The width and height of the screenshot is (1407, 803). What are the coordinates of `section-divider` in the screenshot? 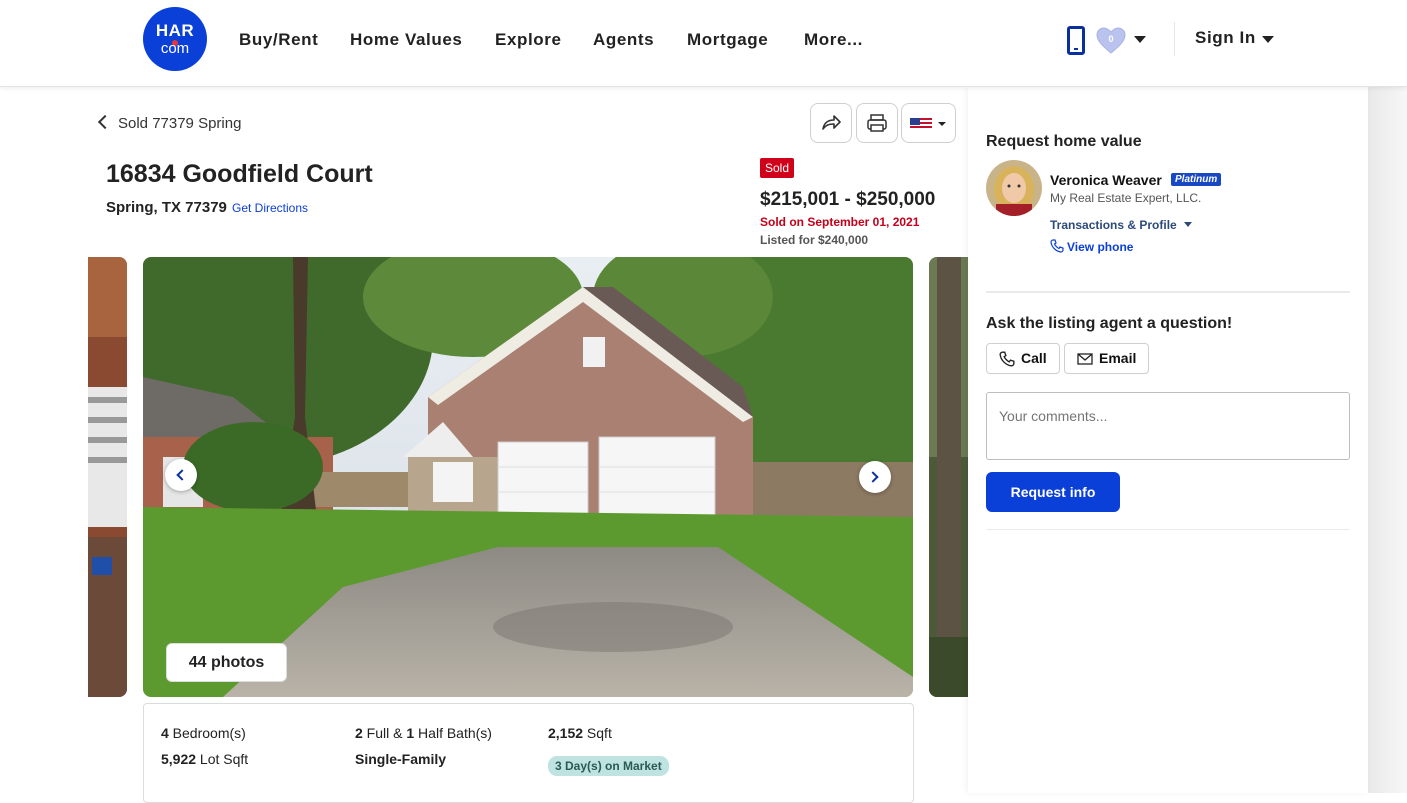 It's located at (1168, 292).